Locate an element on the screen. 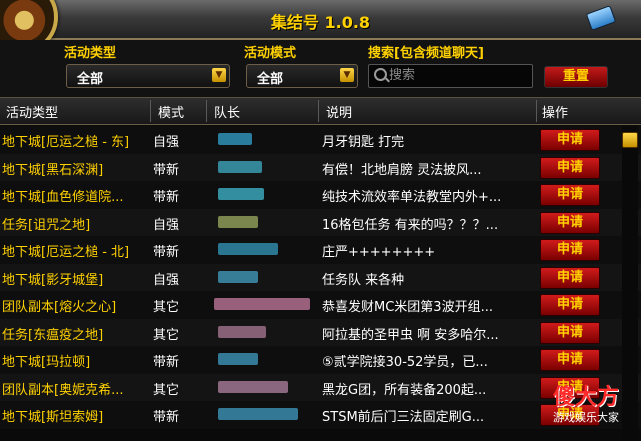 The height and width of the screenshot is (441, 641). row-description: 庄严++++++++ is located at coordinates (379, 252).